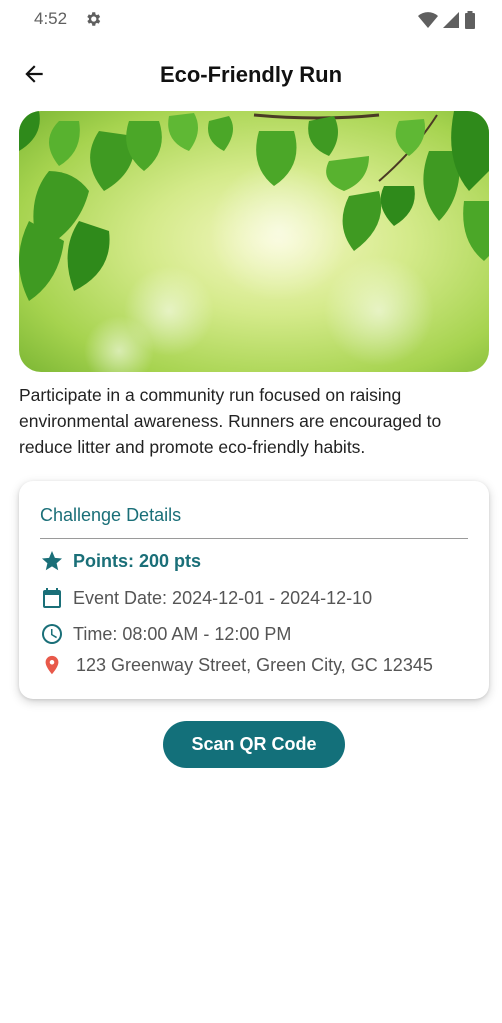 This screenshot has height=1023, width=502. I want to click on page-title: Eco-Friendly Run, so click(251, 74).